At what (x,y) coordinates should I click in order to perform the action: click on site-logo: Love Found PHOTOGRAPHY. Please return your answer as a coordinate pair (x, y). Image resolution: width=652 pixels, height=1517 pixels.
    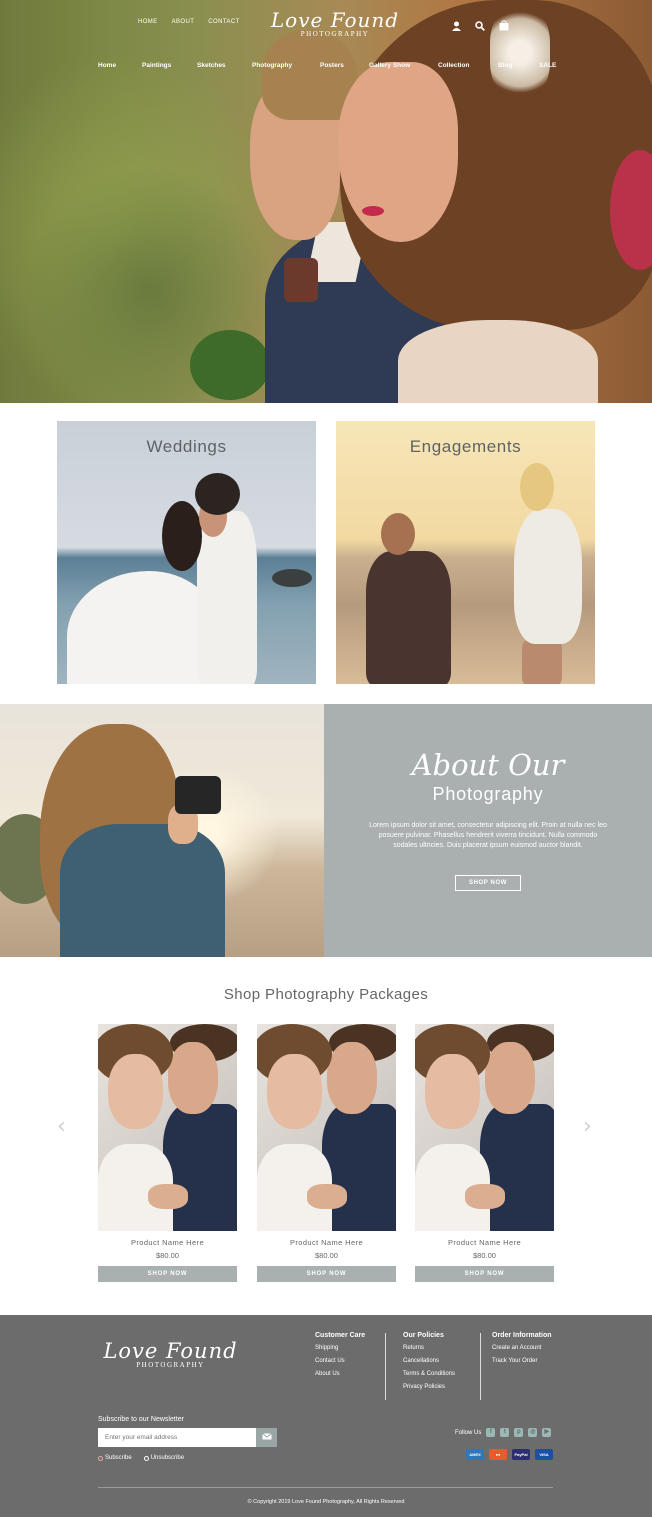
    Looking at the image, I should click on (335, 23).